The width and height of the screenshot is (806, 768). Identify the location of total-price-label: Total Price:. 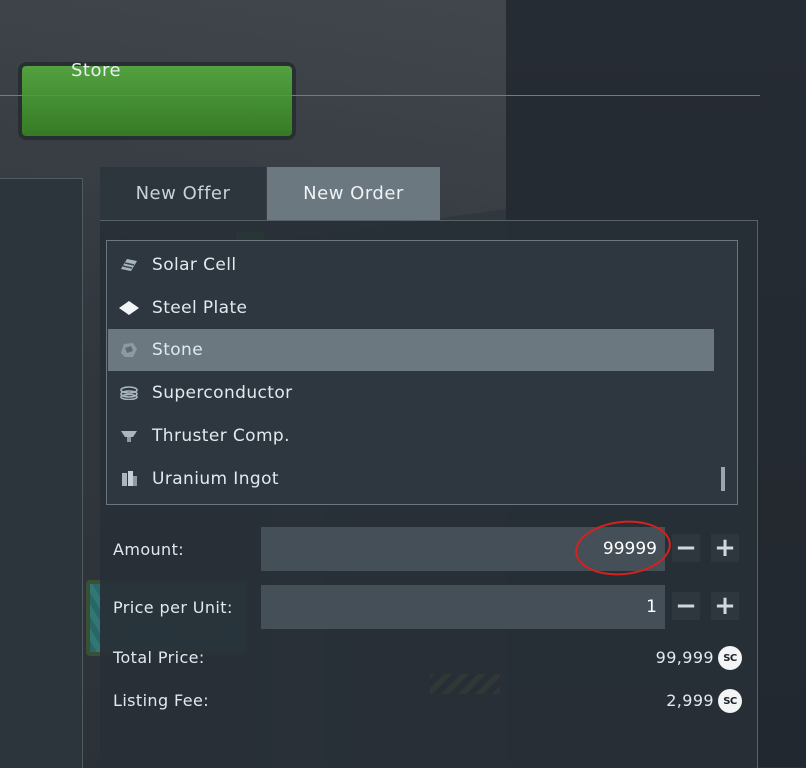
(159, 657).